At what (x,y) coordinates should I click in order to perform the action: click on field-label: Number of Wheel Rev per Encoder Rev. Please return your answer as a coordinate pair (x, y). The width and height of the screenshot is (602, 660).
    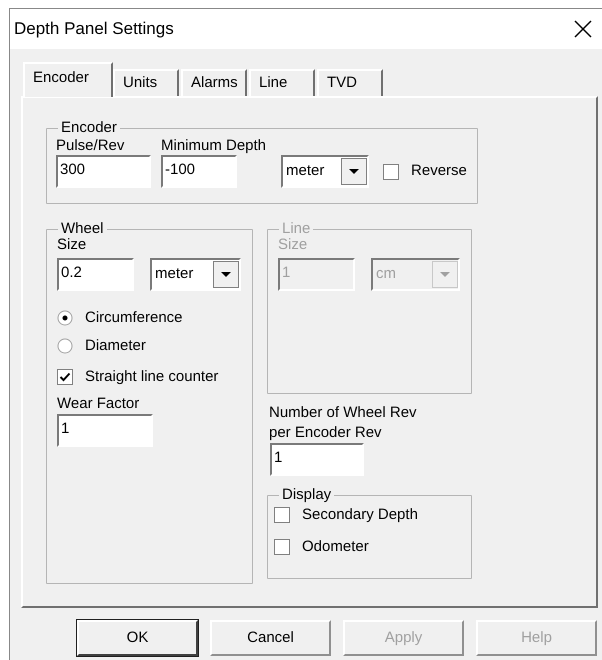
    Looking at the image, I should click on (343, 423).